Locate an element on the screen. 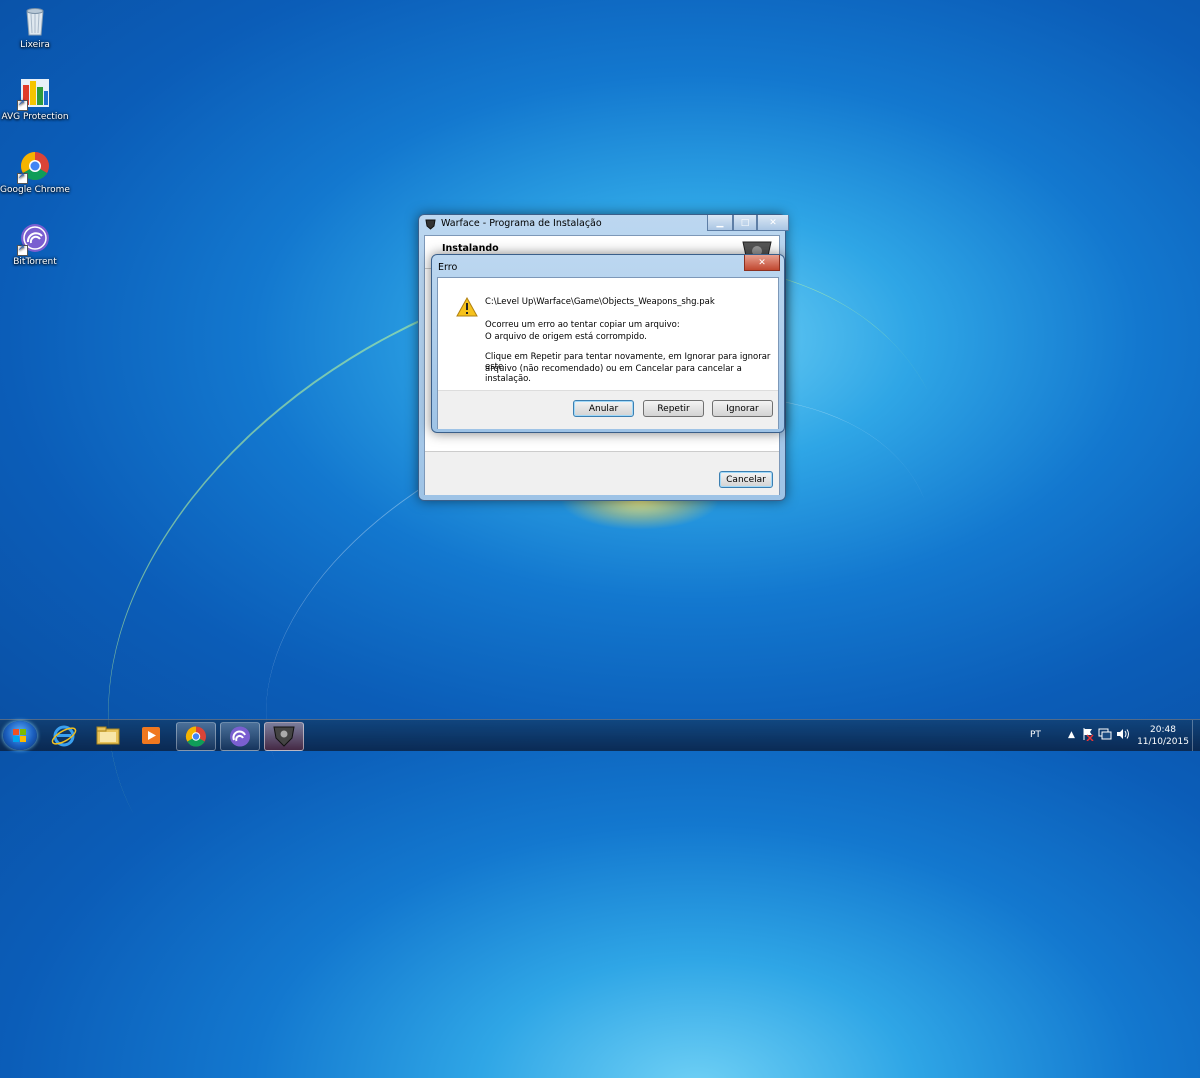 The height and width of the screenshot is (1078, 1200). desktop-icon-label: BitTorrent is located at coordinates (35, 262).